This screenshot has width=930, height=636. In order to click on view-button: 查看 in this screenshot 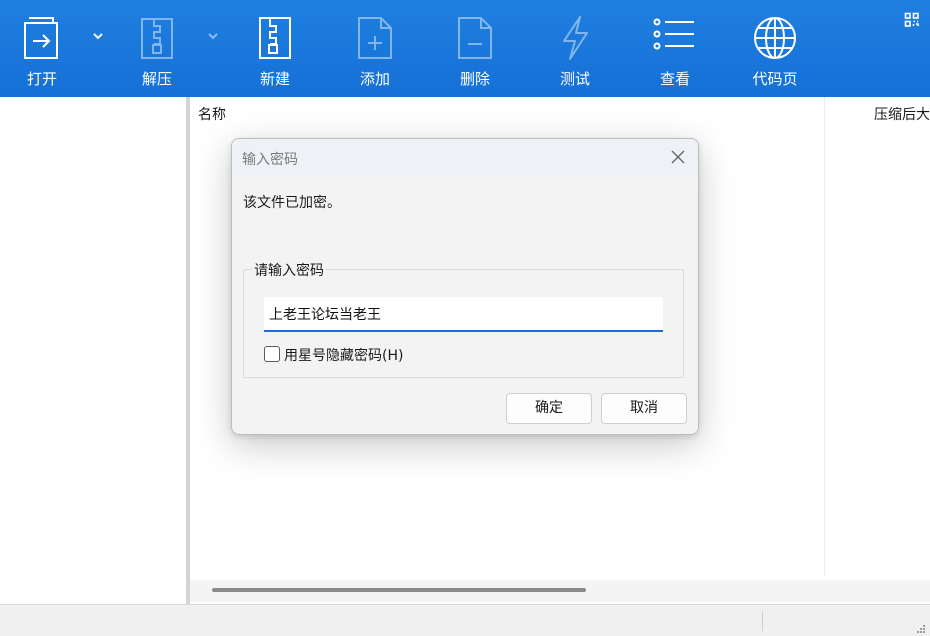, I will do `click(675, 48)`.